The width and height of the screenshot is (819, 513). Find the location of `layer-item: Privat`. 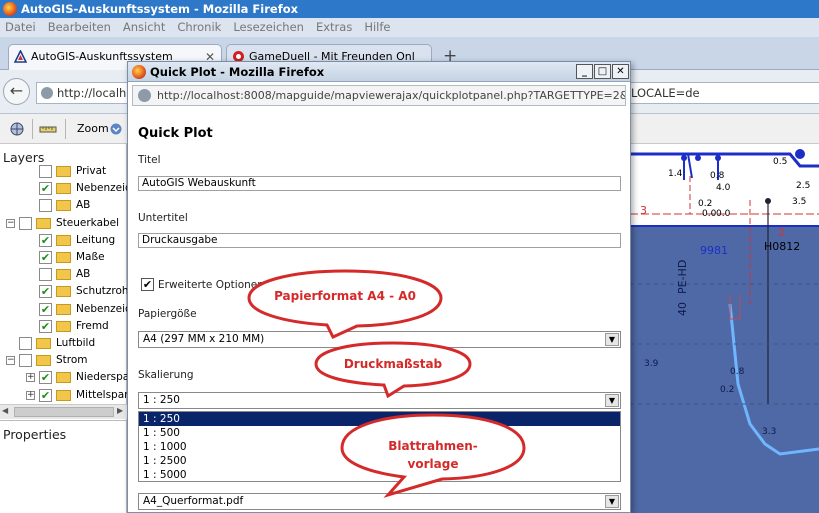

layer-item: Privat is located at coordinates (63, 171).